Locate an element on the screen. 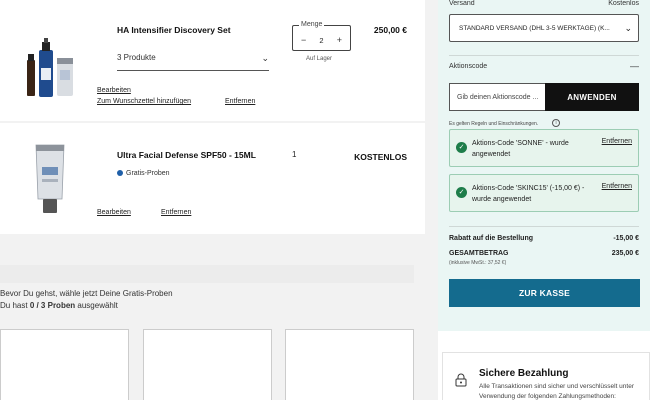  discount-value: -15,00 € is located at coordinates (626, 238).